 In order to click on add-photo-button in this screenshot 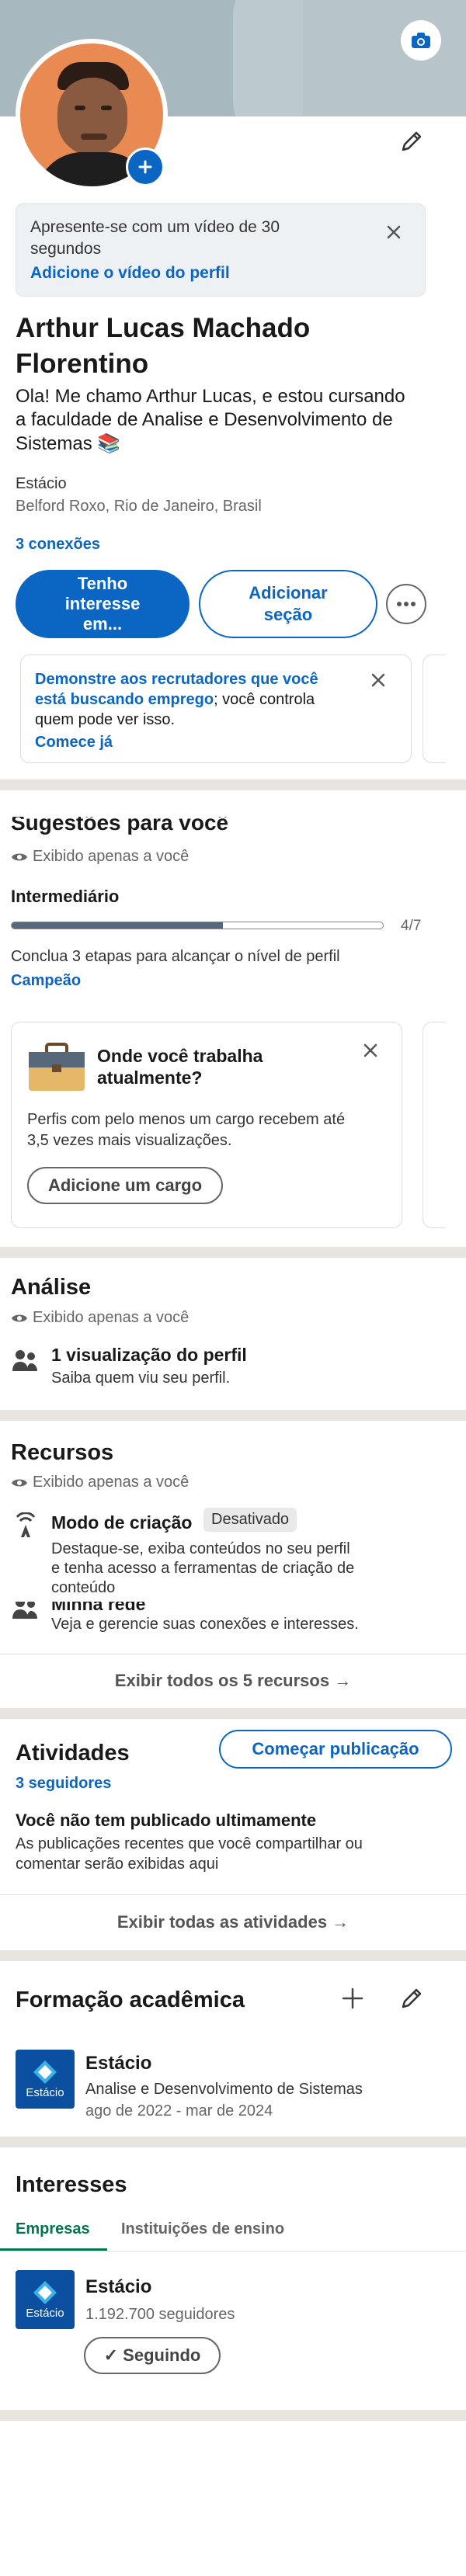, I will do `click(145, 167)`.